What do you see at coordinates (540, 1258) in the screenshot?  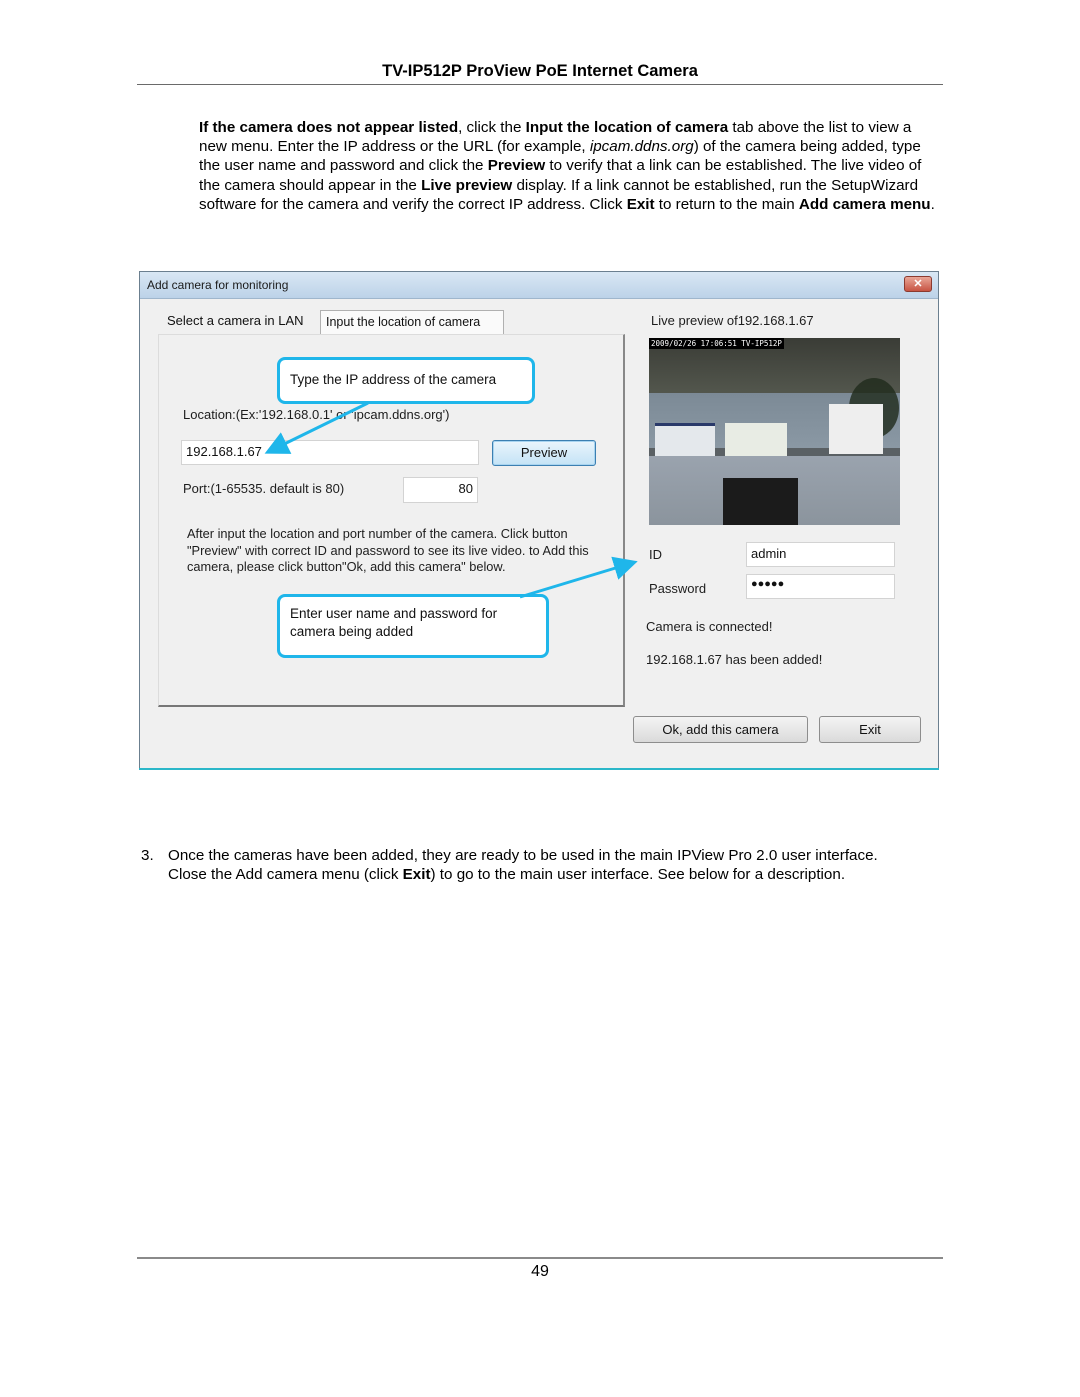 I see `footer-divider` at bounding box center [540, 1258].